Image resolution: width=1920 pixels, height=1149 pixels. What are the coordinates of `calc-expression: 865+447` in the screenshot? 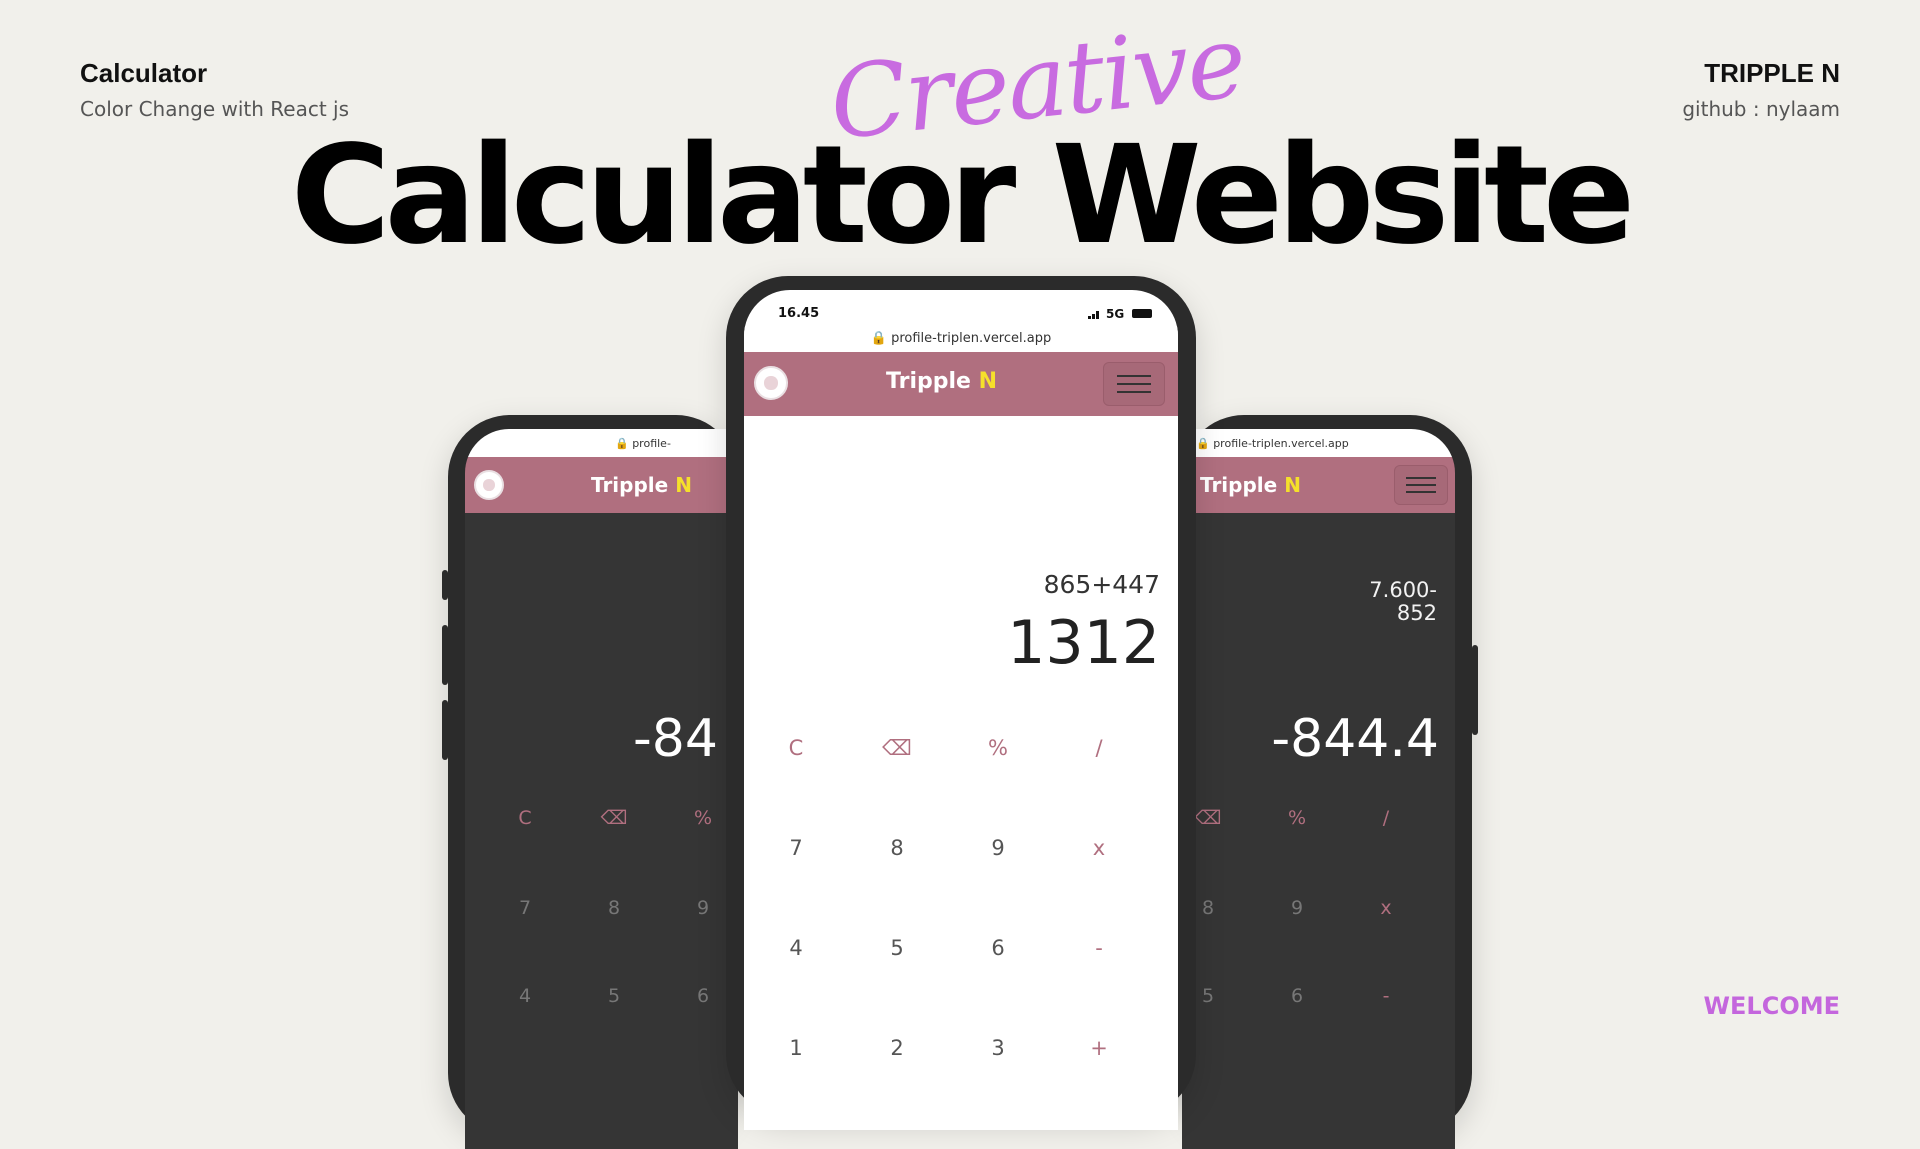 It's located at (1101, 584).